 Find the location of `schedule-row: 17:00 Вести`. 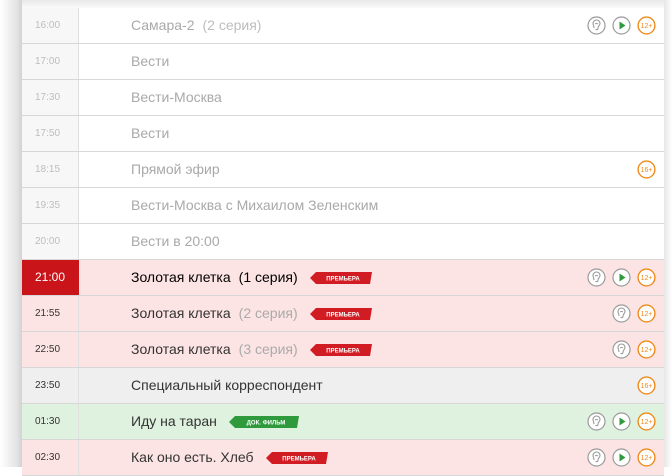

schedule-row: 17:00 Вести is located at coordinates (343, 62).